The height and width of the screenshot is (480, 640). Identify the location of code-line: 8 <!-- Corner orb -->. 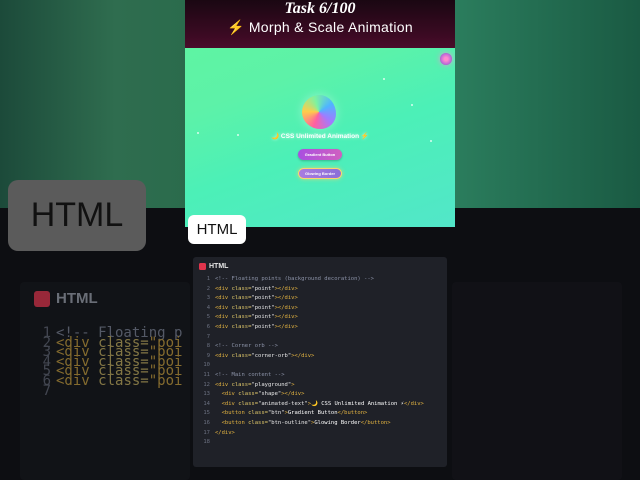
(311, 347).